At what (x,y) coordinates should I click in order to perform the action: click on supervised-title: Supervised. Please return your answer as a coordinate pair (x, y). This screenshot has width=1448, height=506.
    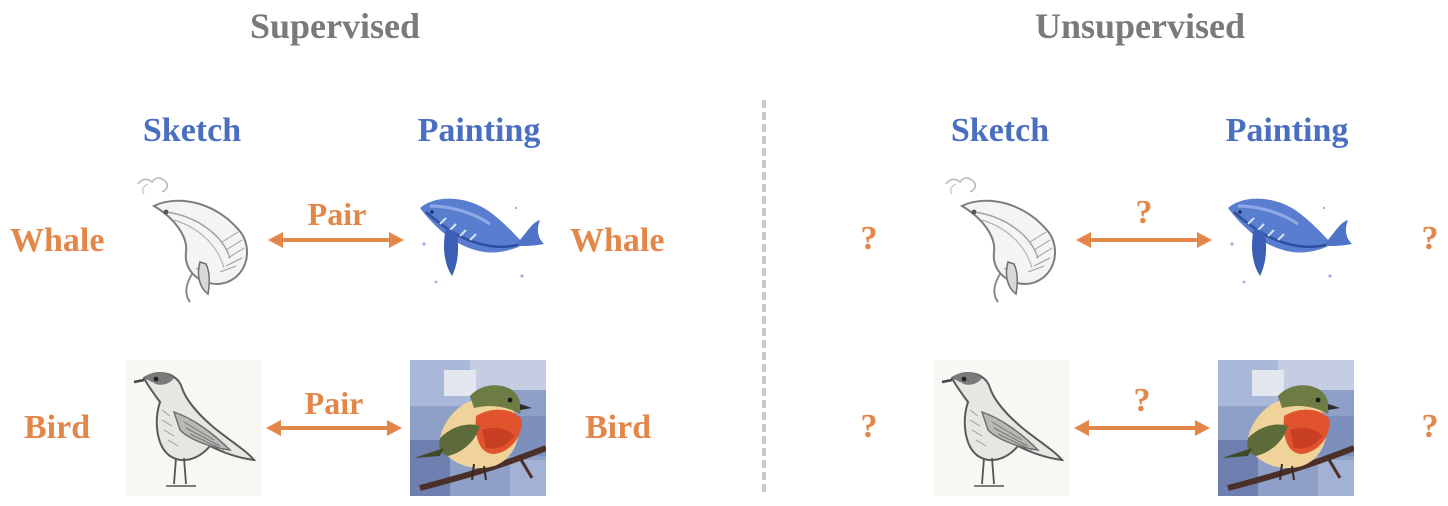
    Looking at the image, I should click on (335, 26).